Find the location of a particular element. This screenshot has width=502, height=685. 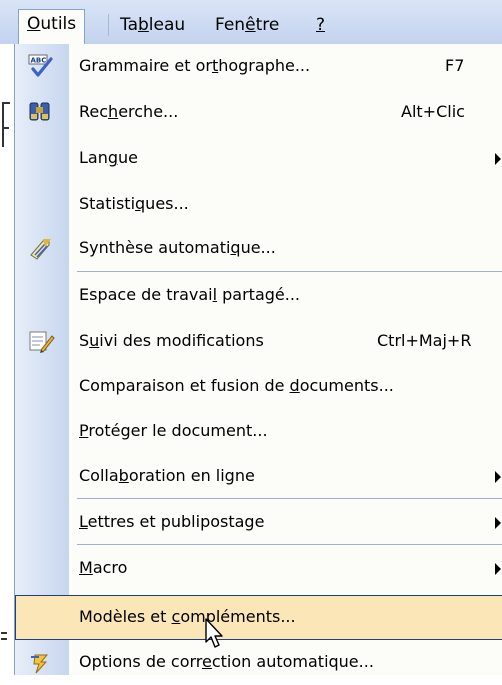

menu-outils-post: utils is located at coordinates (58, 24).